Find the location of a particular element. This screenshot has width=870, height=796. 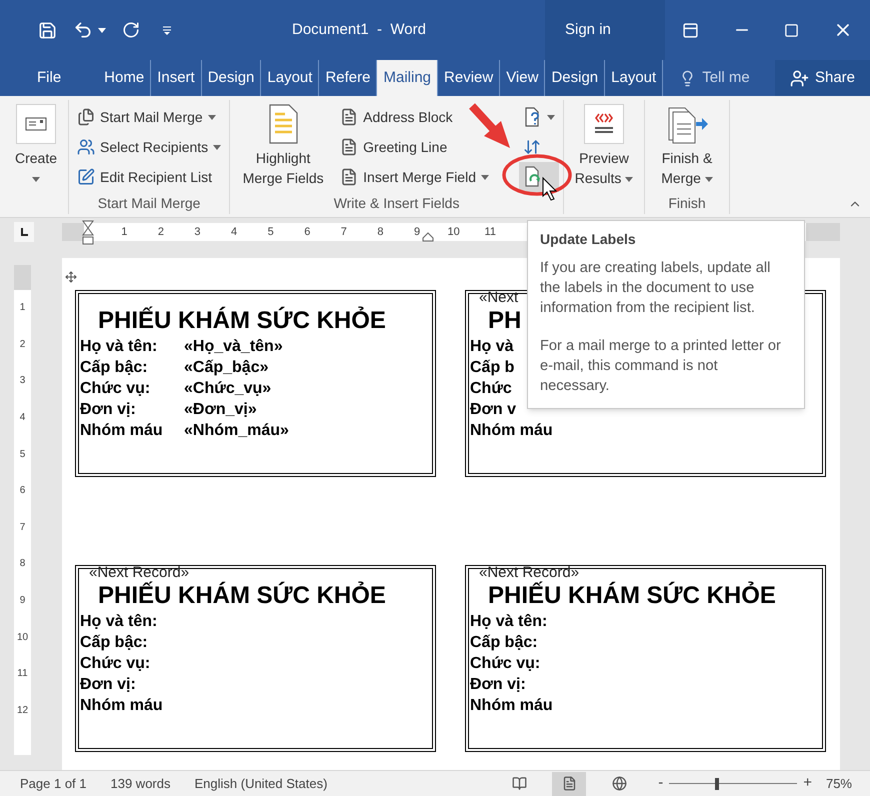

ruler-number: 8 is located at coordinates (23, 564).